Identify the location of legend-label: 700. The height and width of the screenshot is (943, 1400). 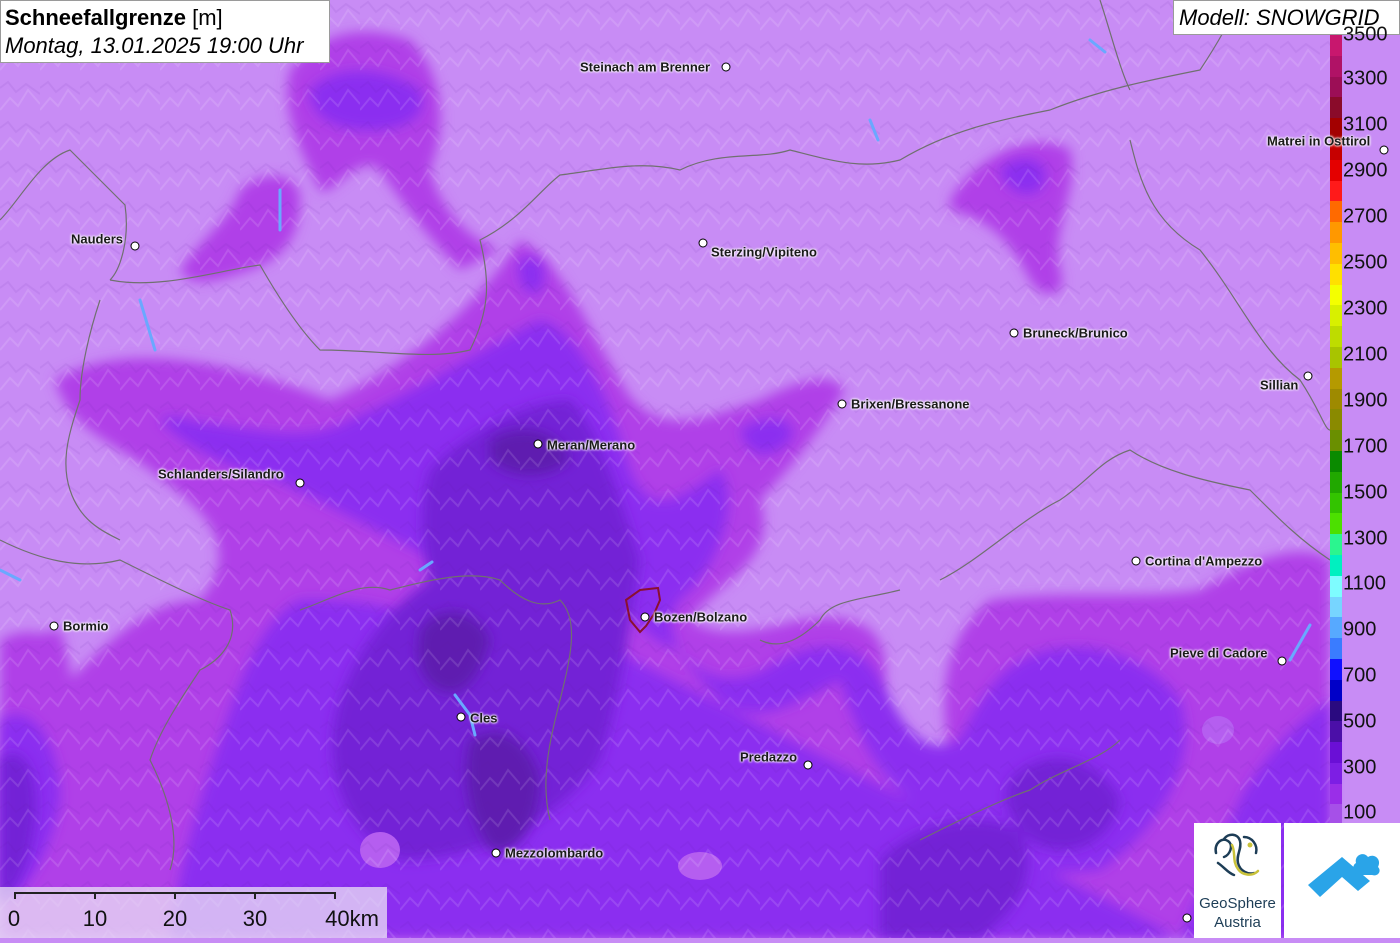
(1360, 675).